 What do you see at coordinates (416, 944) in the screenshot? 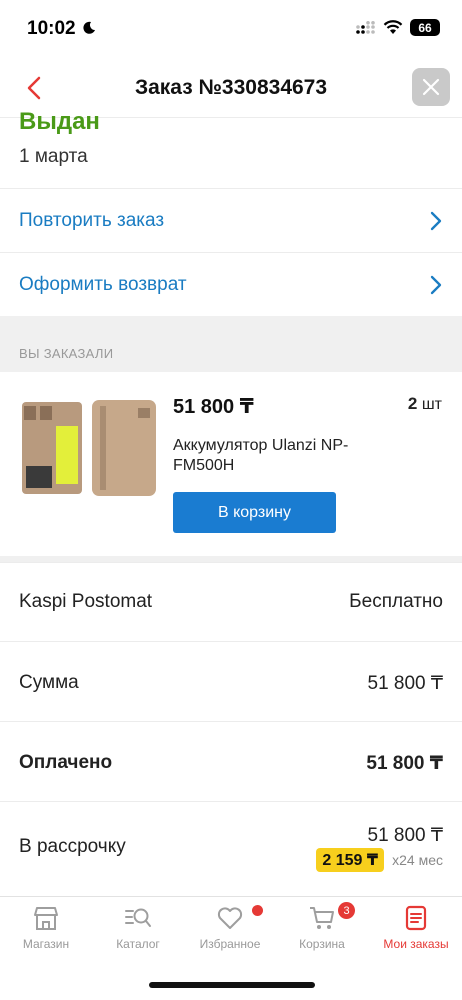
I see `tab-my-orders-label: Мои заказы` at bounding box center [416, 944].